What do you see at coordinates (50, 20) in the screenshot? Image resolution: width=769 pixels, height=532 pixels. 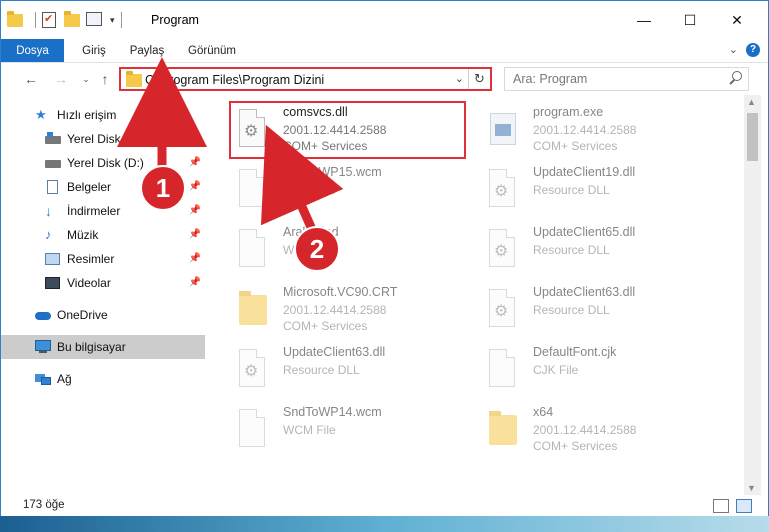 I see `properties-check-icon` at bounding box center [50, 20].